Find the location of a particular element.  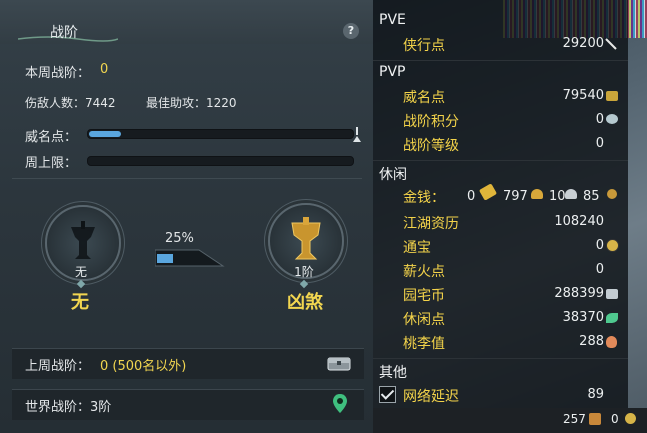

leisure-value-3: 288399 is located at coordinates (579, 293).